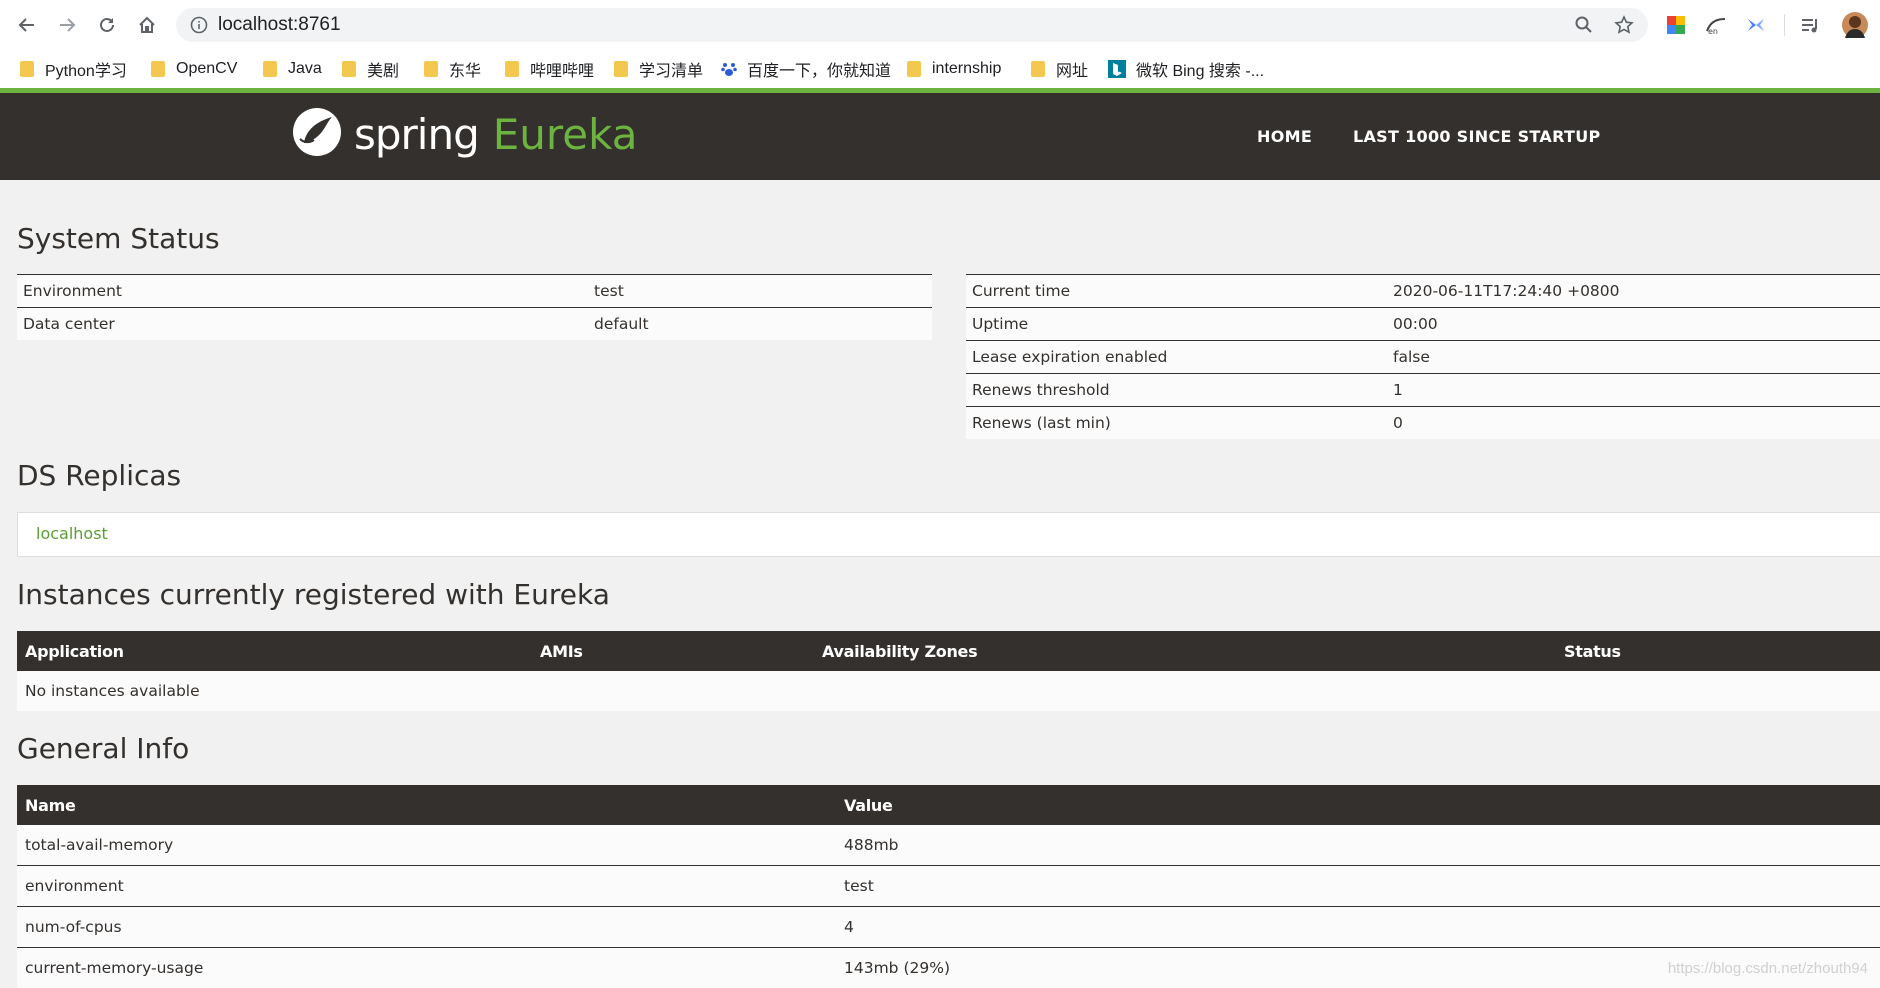 The height and width of the screenshot is (988, 1880). I want to click on reload-icon, so click(107, 25).